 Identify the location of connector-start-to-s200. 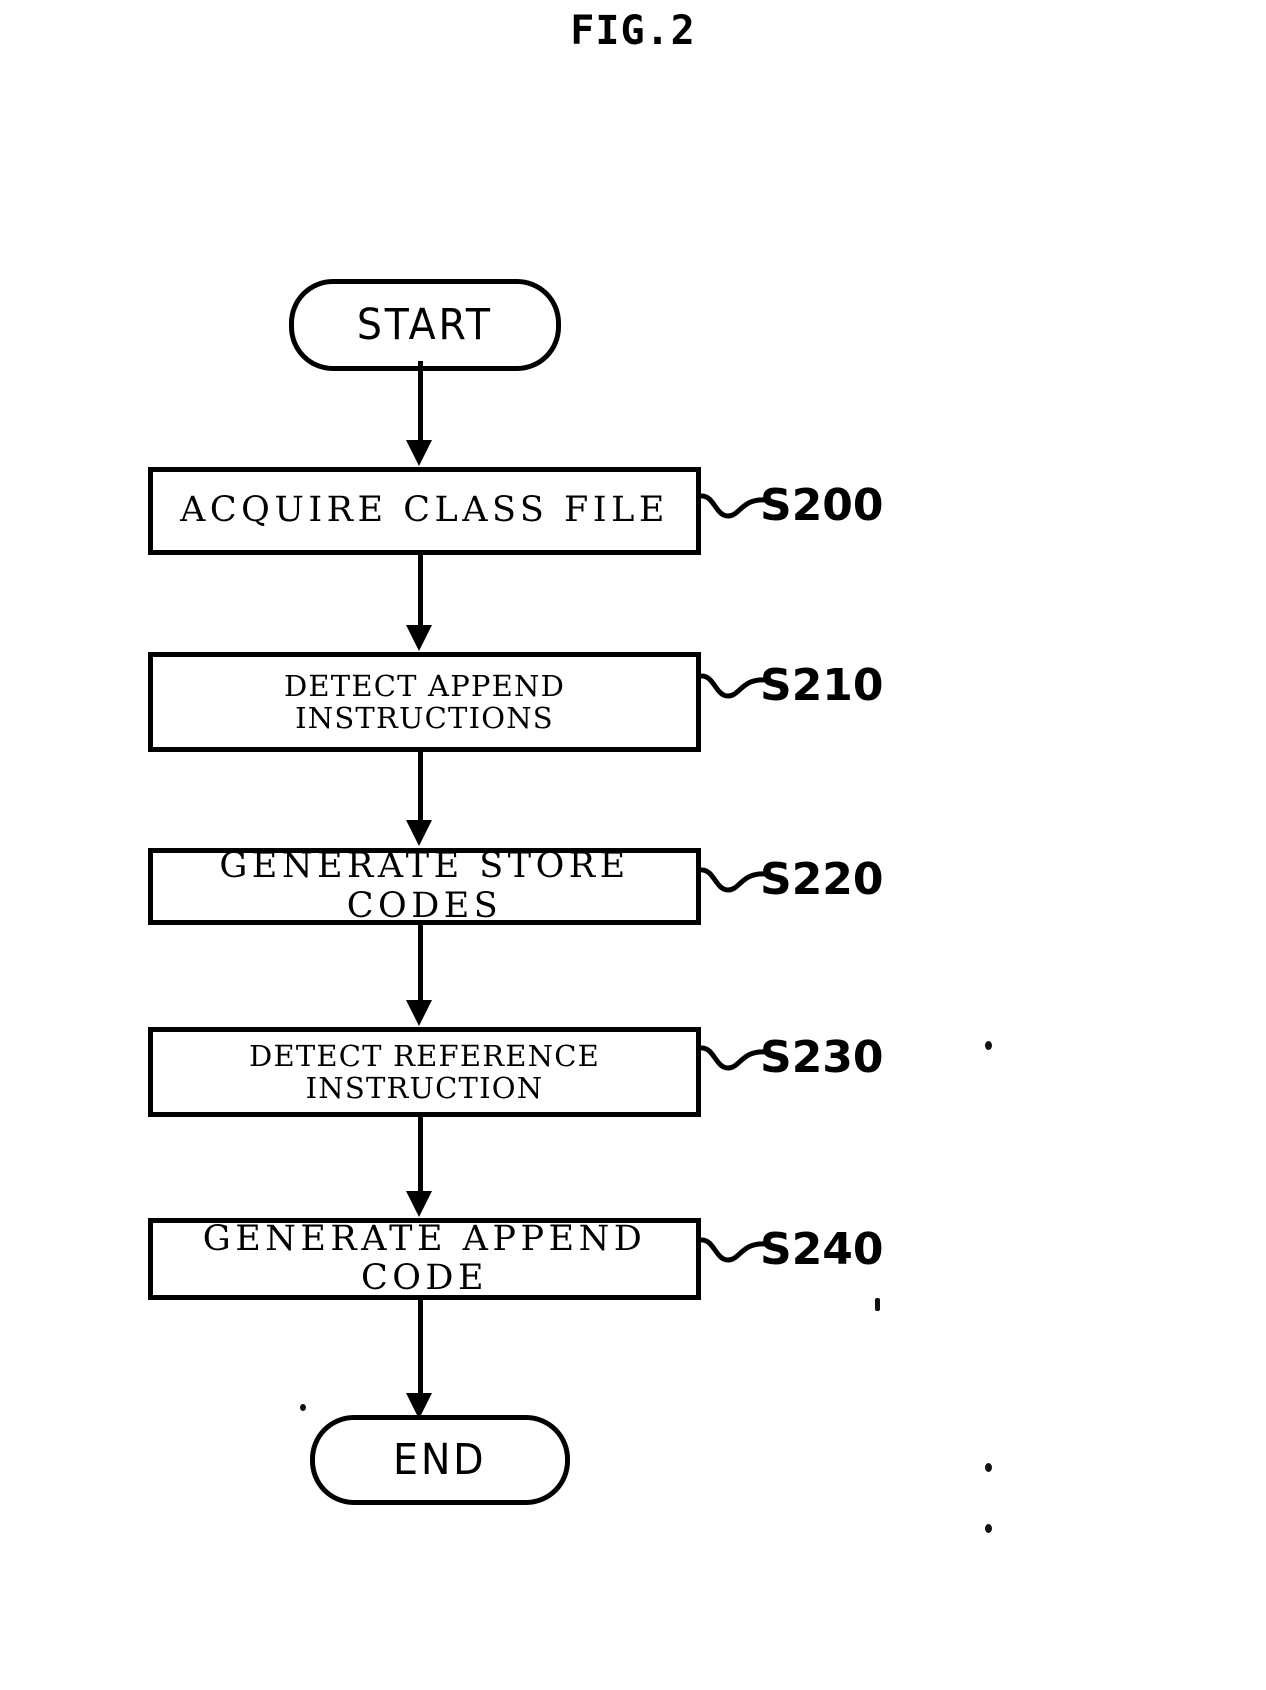
(420, 401).